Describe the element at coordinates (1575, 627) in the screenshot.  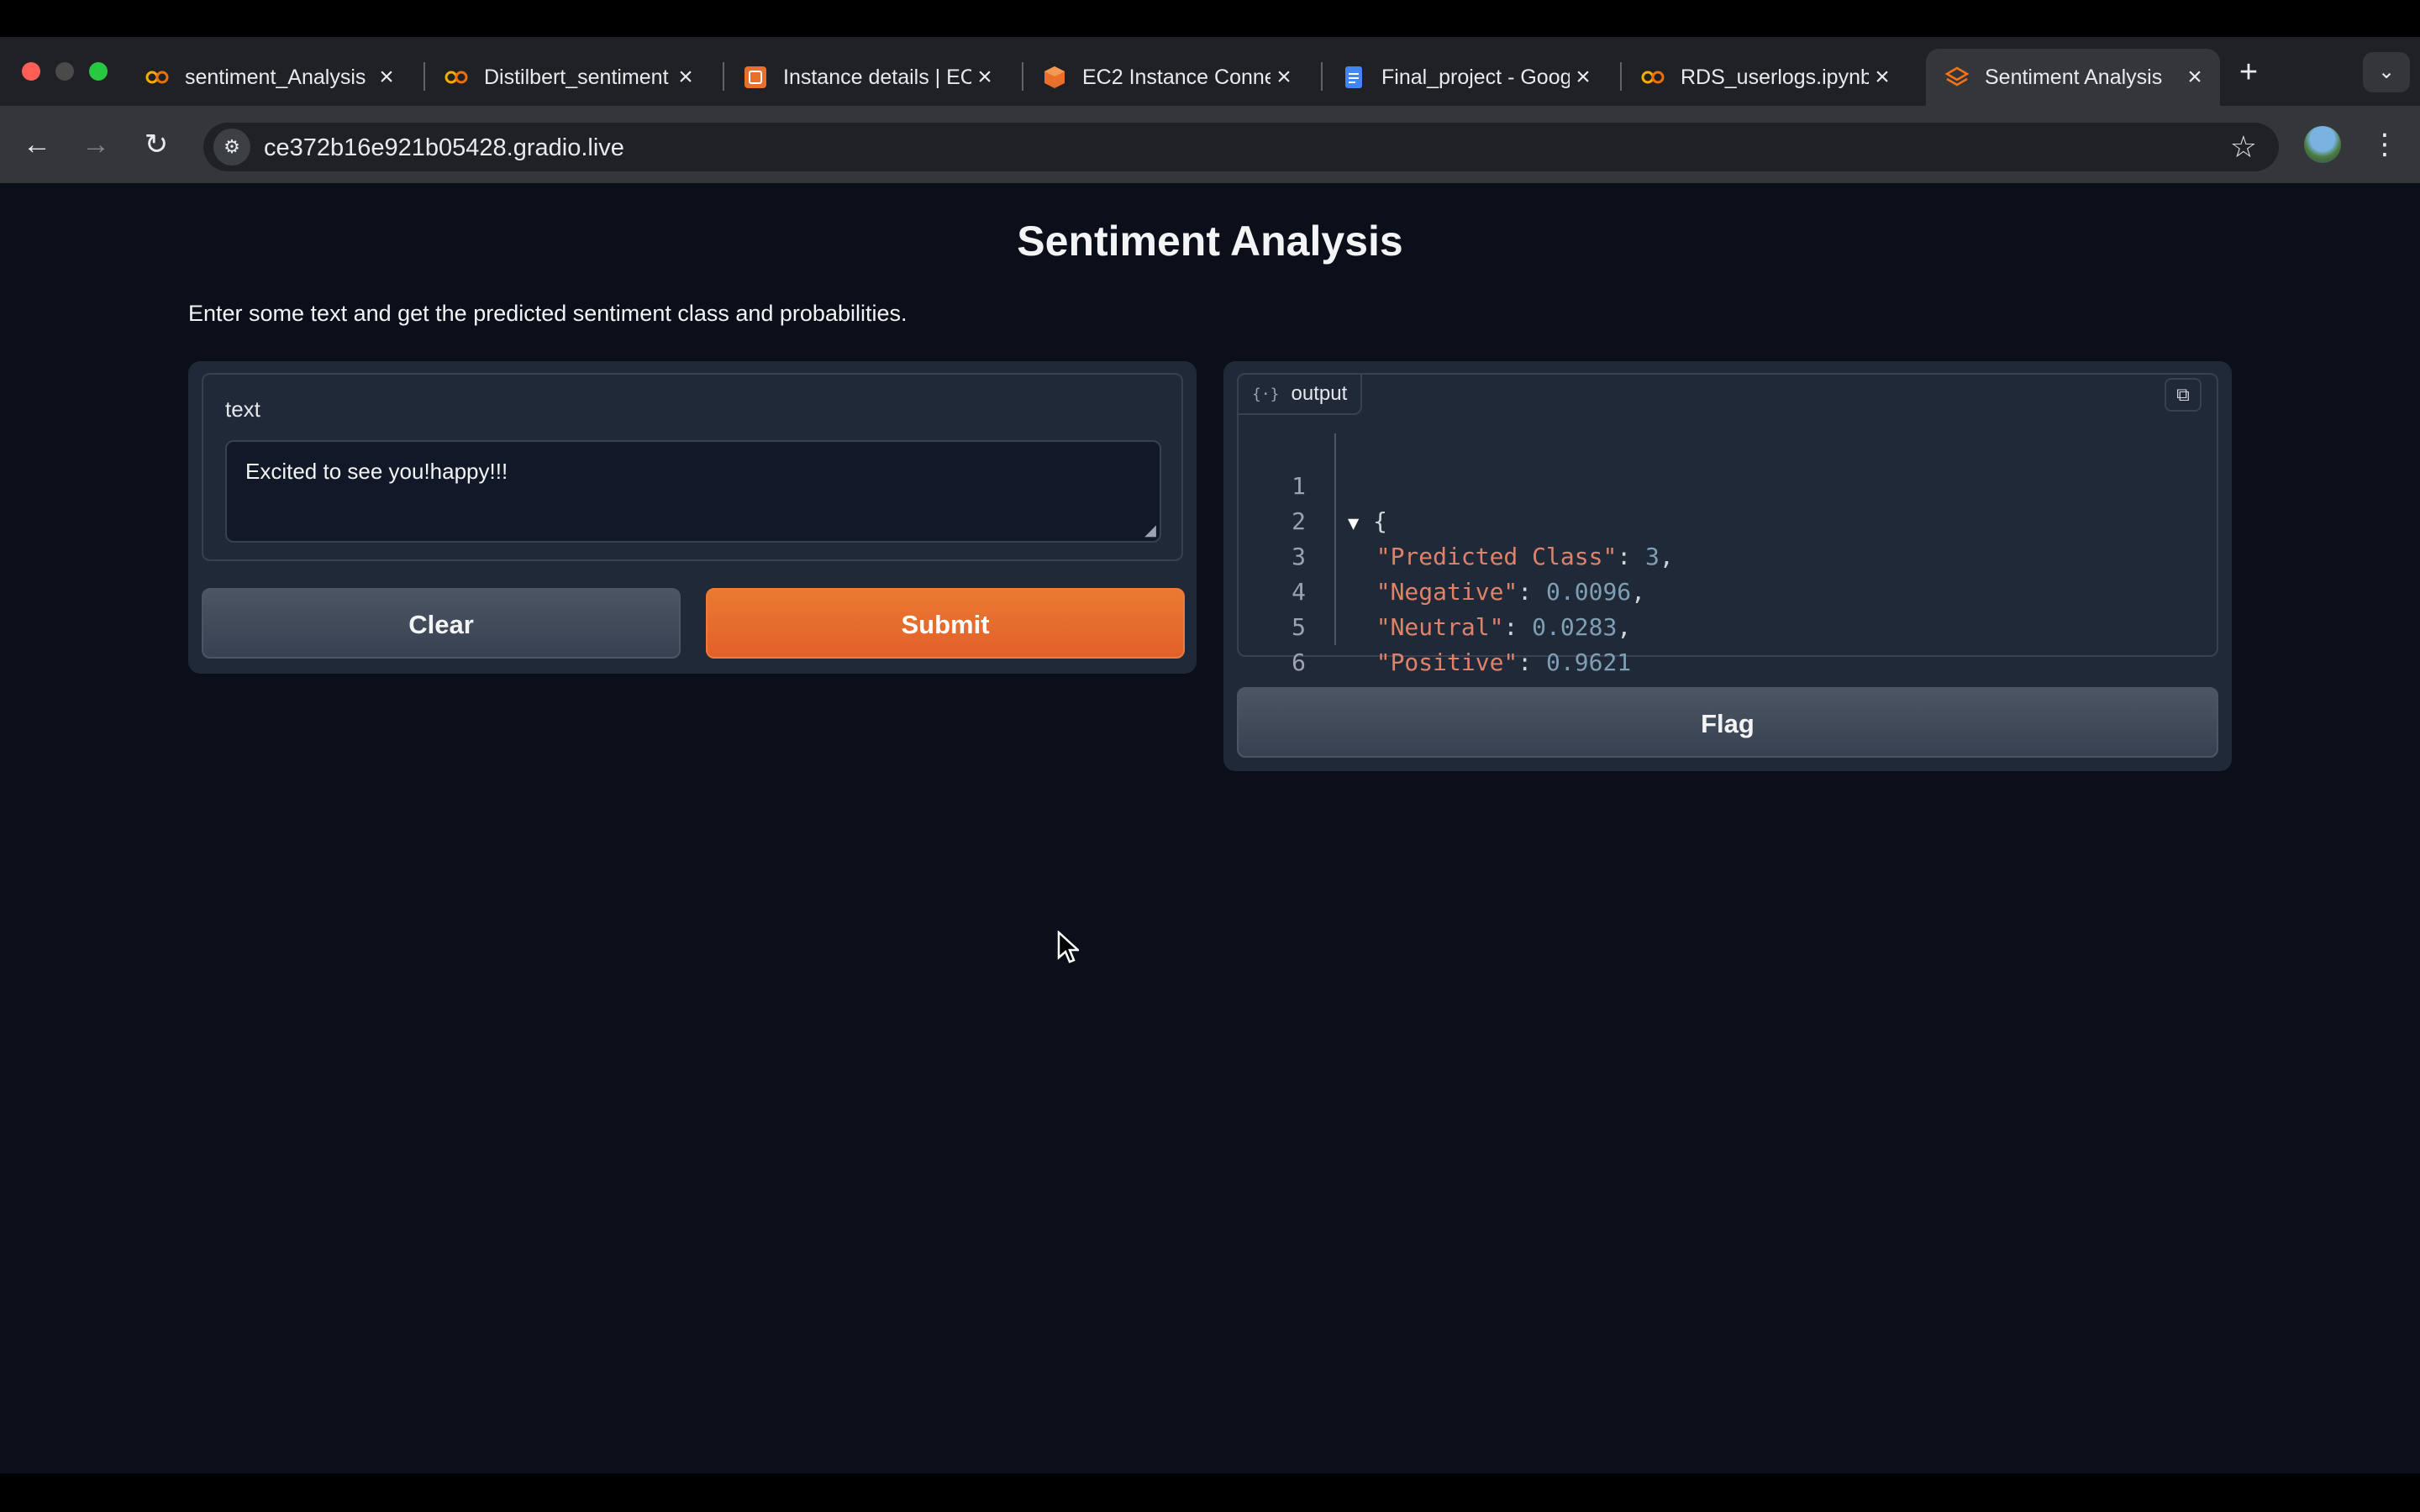
I see `json-value: 0.0283` at that location.